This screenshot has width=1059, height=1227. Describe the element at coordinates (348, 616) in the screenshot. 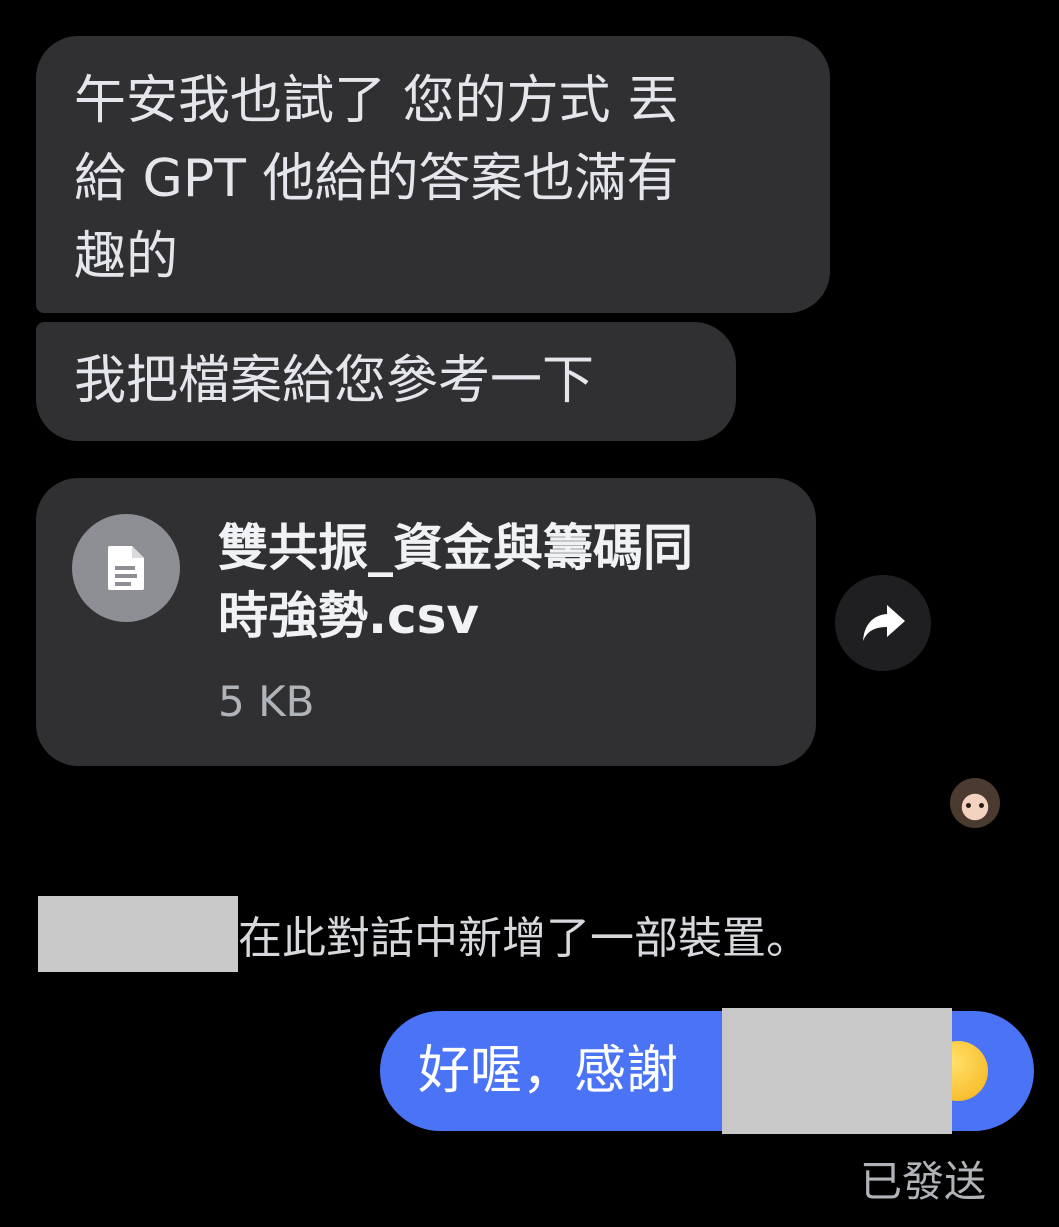

I see `file-name-line: 時強勢.csv` at that location.